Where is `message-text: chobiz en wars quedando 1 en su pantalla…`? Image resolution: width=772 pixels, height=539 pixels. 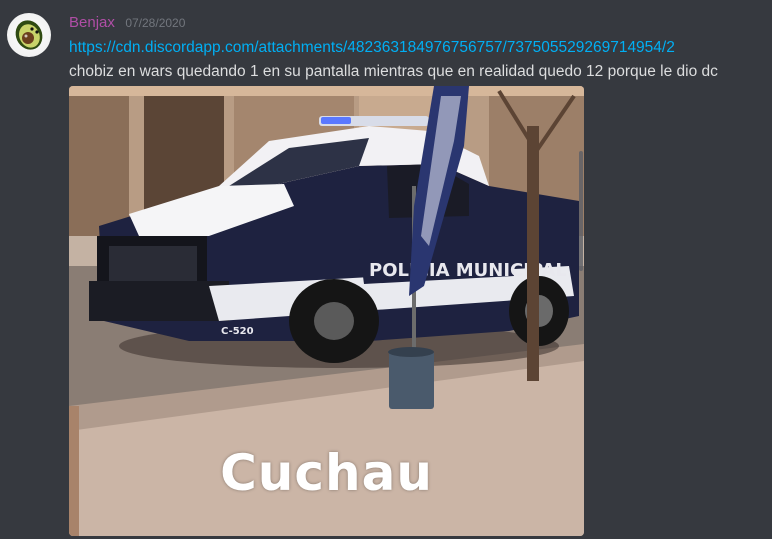
message-text: chobiz en wars quedando 1 en su pantalla… is located at coordinates (393, 71).